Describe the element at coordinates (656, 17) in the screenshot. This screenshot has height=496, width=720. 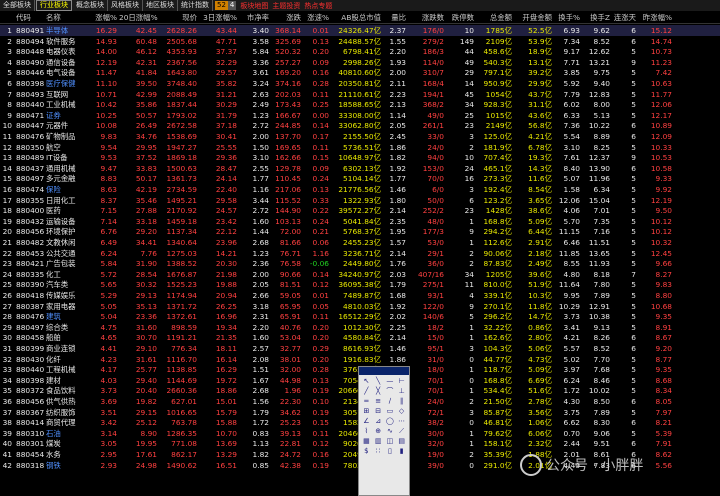
I see `column-header-19: 昨涨幅%` at that location.